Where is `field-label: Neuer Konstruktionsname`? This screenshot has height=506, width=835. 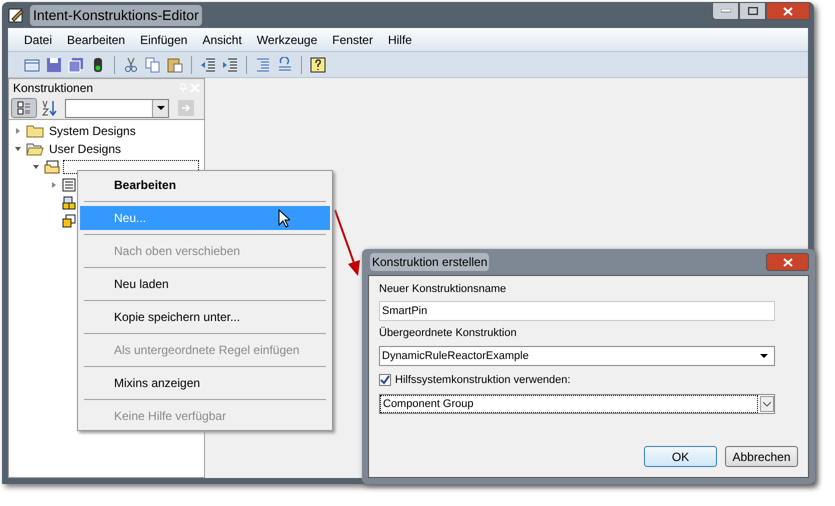
field-label: Neuer Konstruktionsname is located at coordinates (443, 289).